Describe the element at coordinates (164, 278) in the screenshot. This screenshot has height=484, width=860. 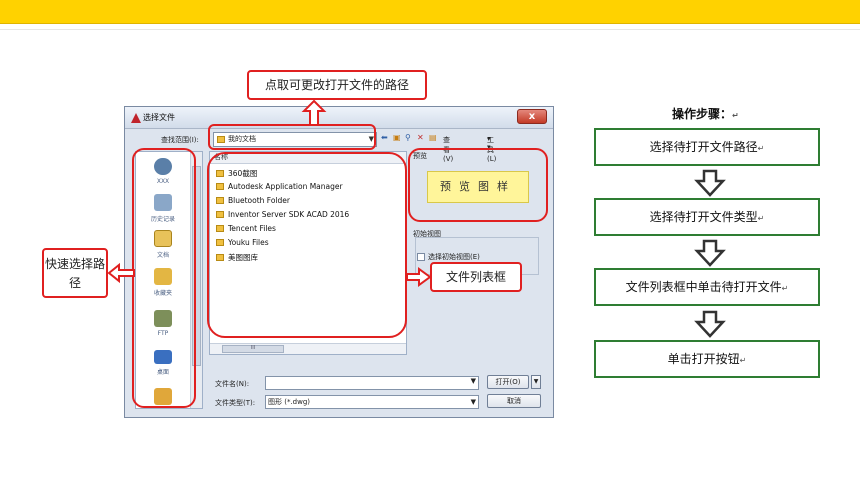
I see `places-highlight-ring` at that location.